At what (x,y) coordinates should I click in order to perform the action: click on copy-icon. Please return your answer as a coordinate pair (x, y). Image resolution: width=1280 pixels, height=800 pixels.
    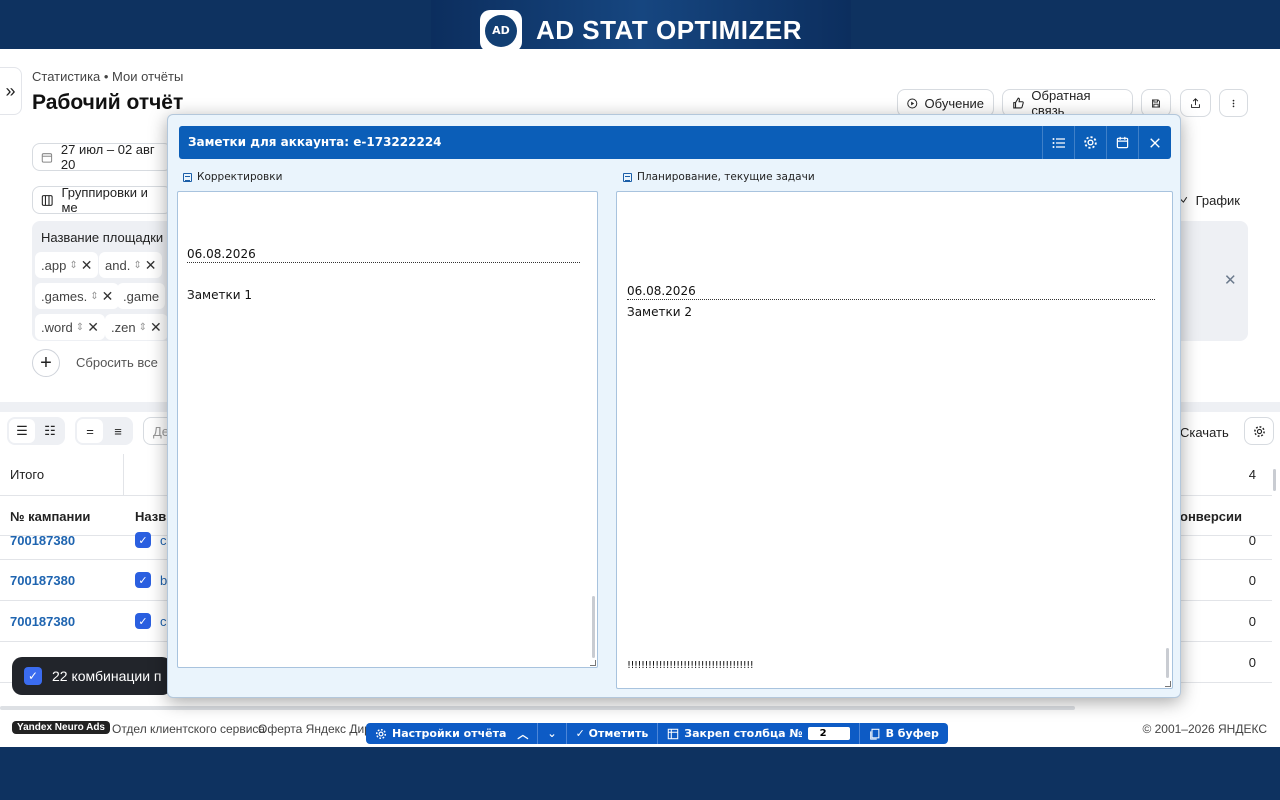
    Looking at the image, I should click on (874, 734).